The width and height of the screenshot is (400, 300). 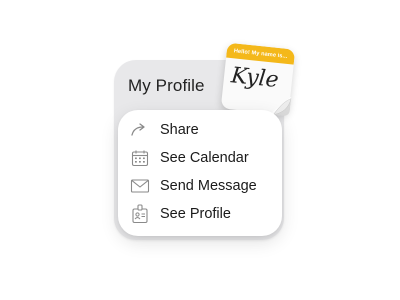 What do you see at coordinates (140, 186) in the screenshot?
I see `envelope-icon` at bounding box center [140, 186].